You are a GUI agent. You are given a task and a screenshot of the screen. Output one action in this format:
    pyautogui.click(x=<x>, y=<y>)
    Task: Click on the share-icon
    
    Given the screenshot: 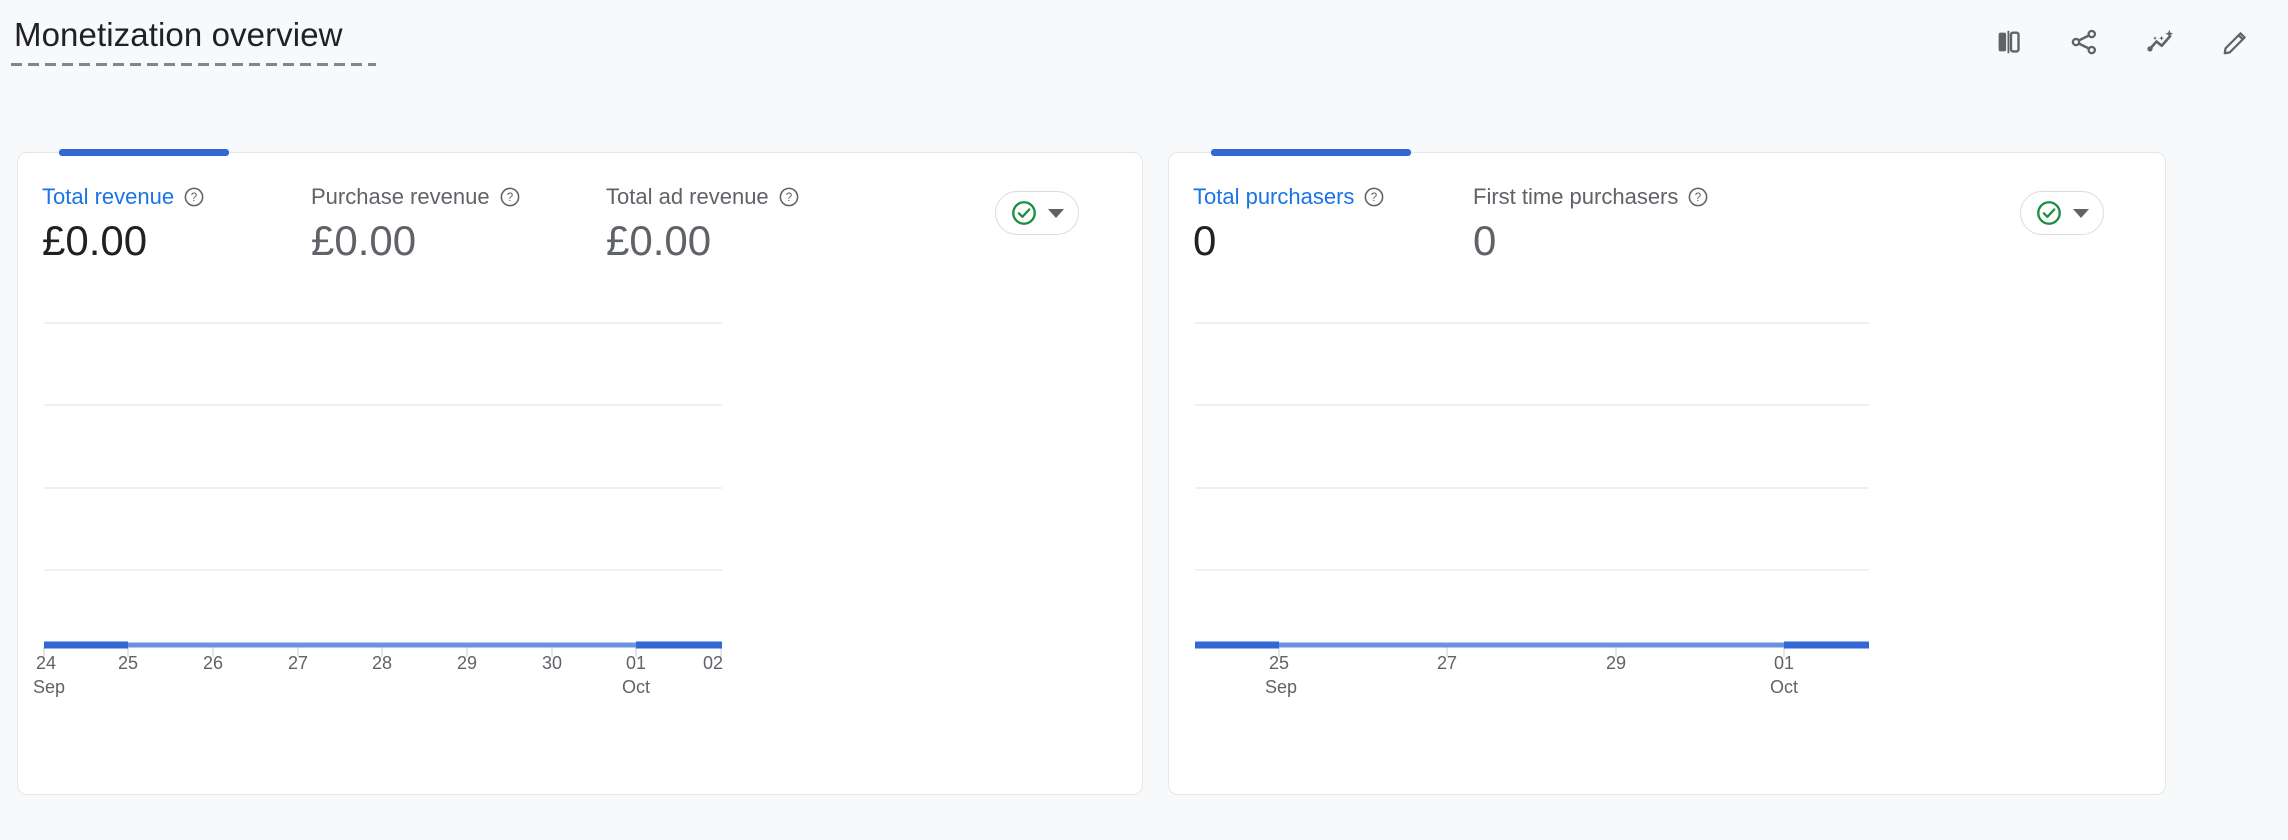 What is the action you would take?
    pyautogui.click(x=2084, y=42)
    